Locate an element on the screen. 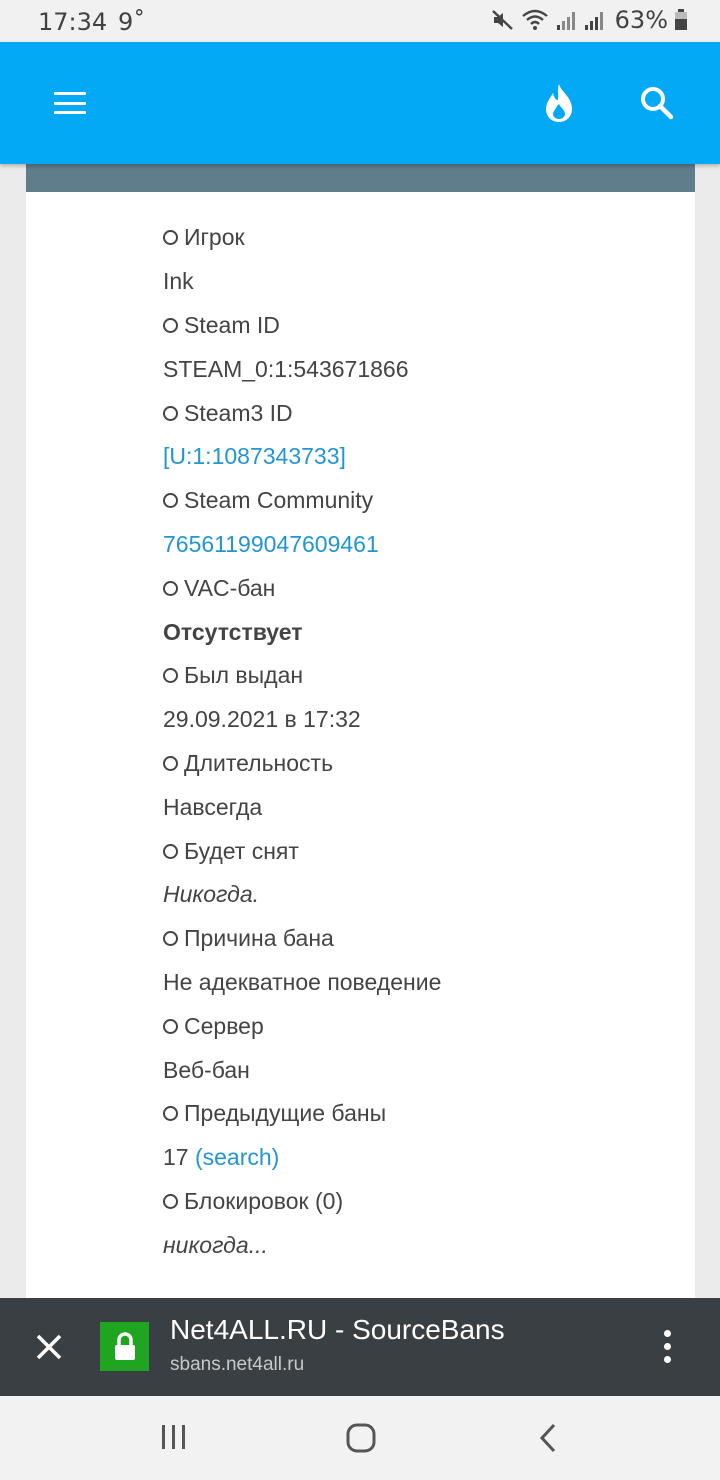 The image size is (720, 1480). recent-apps-icon is located at coordinates (174, 1437).